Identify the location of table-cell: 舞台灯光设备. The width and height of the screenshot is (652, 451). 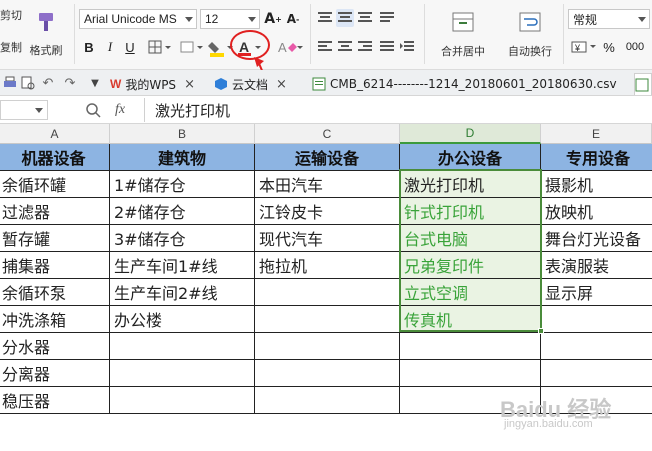
(596, 238).